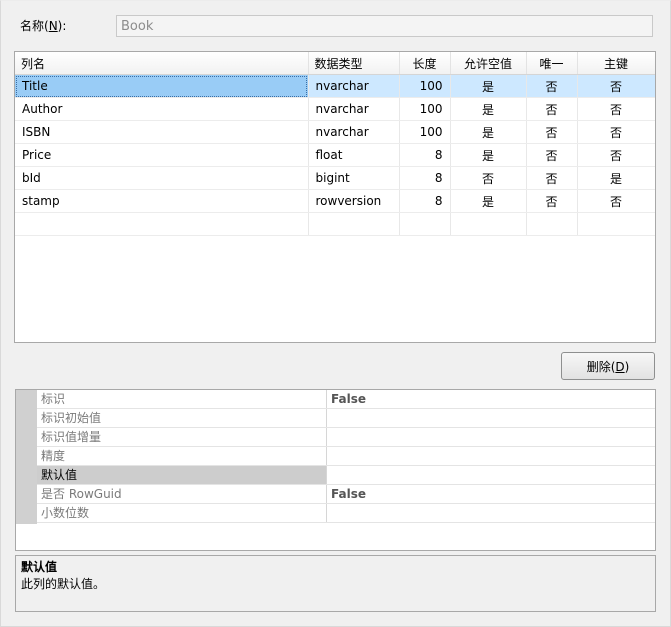 This screenshot has height=627, width=671. I want to click on description-text: 此列的默认值。, so click(63, 584).